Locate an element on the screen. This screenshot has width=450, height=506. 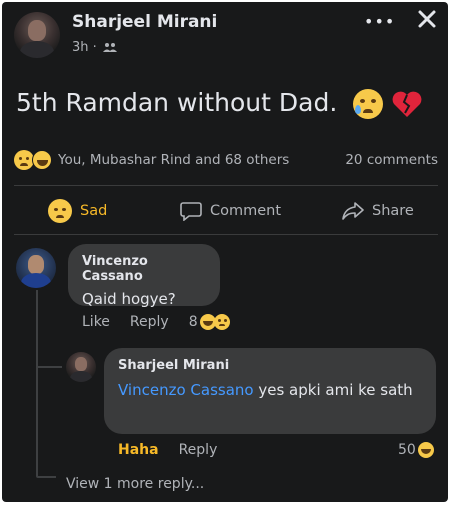
comment-author-name: Vincenzo Cassano is located at coordinates (144, 269).